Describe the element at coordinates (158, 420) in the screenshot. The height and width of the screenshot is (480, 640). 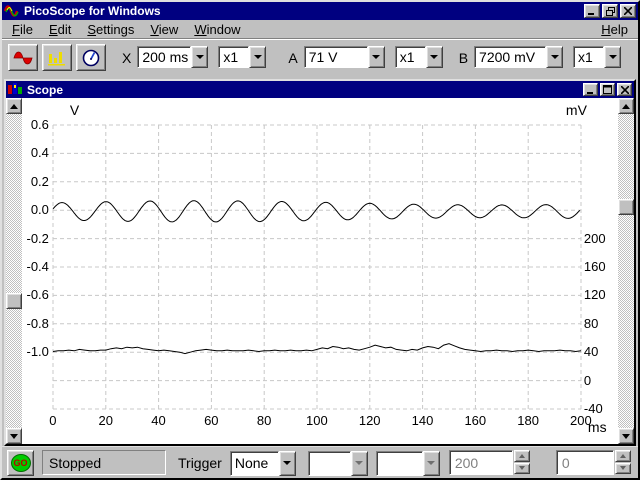
I see `x-axis-tick: 40` at that location.